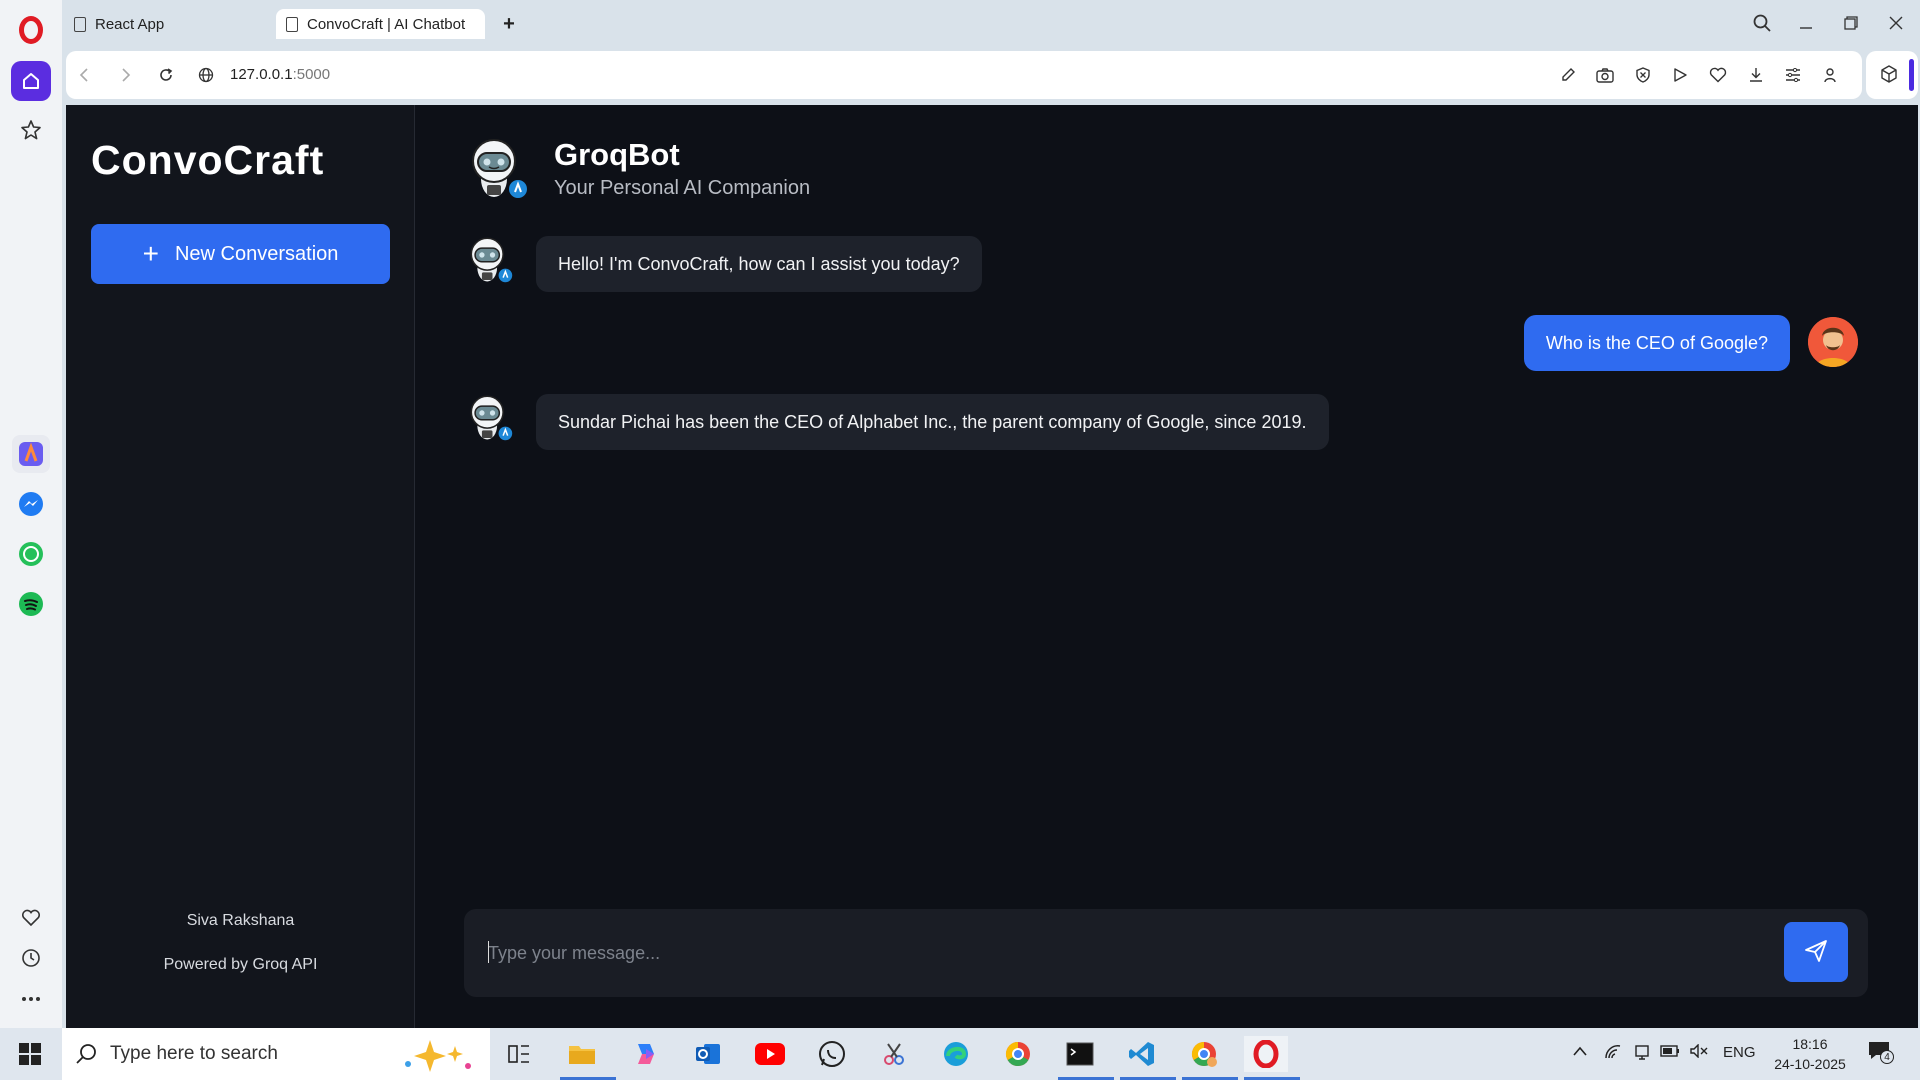 The height and width of the screenshot is (1080, 1920). I want to click on reload-icon, so click(166, 75).